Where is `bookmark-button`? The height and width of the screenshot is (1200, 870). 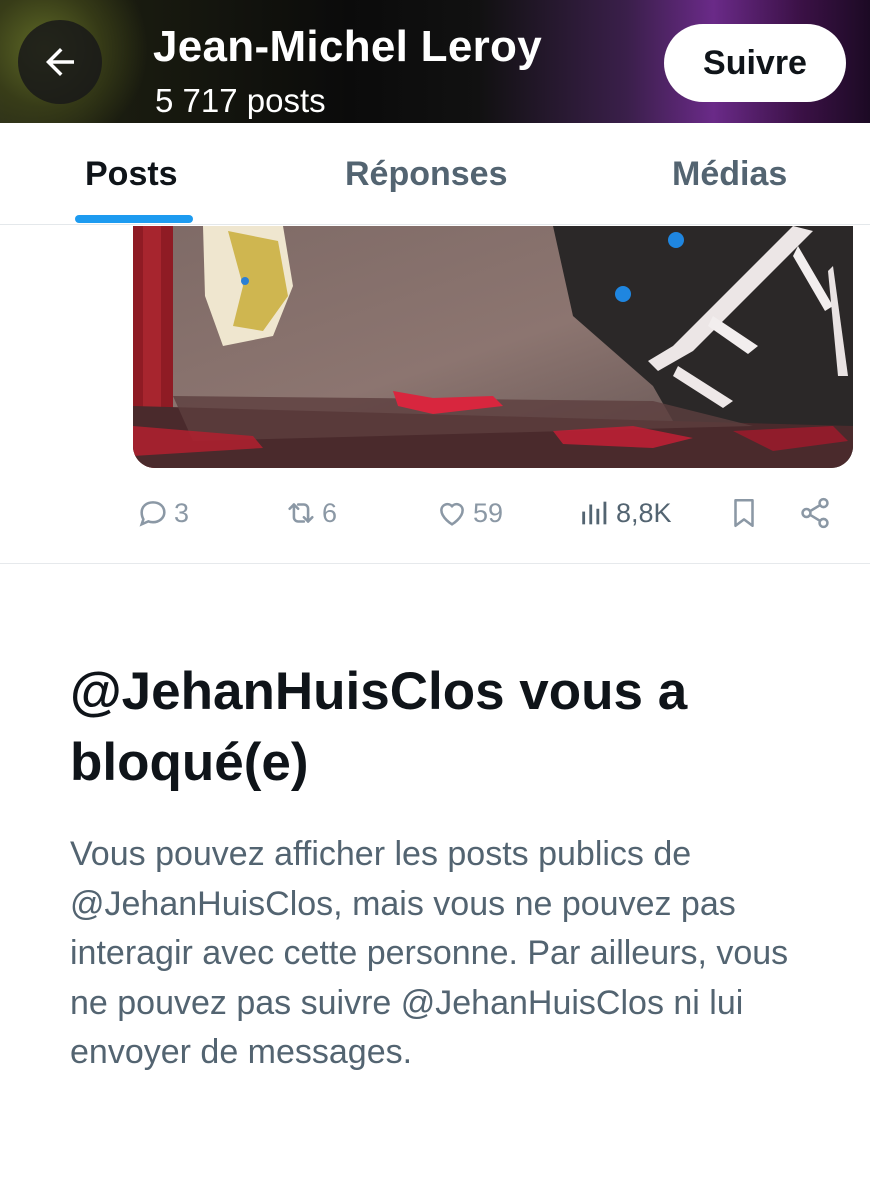
bookmark-button is located at coordinates (744, 513).